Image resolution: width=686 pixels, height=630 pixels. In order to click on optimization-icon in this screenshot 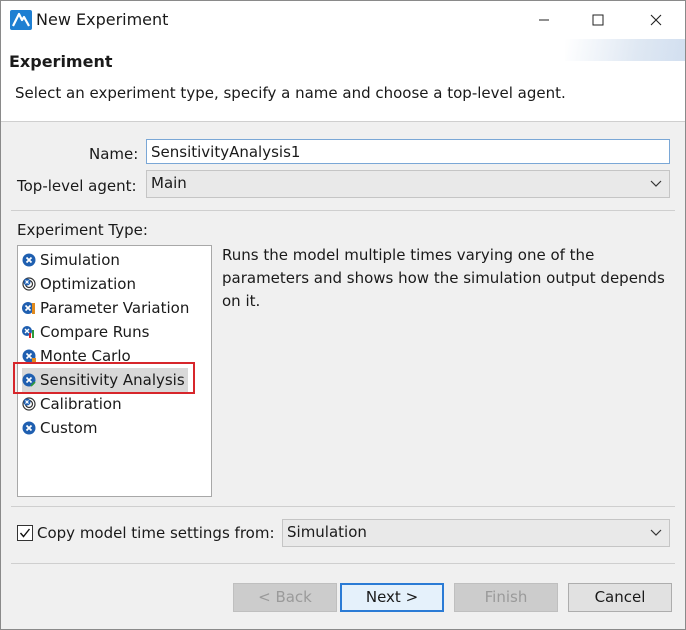, I will do `click(29, 284)`.